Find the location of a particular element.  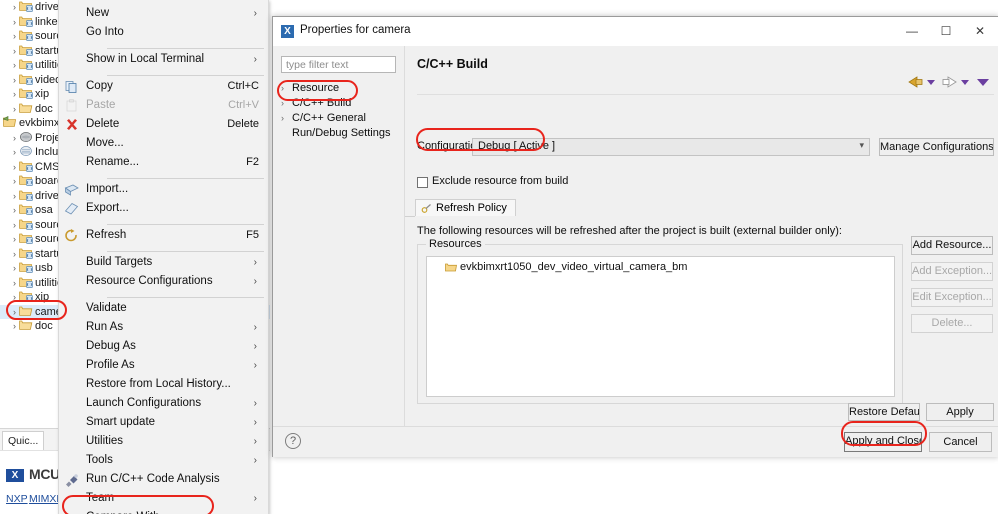

menu-item-resource-configurations: Resource Configurations › is located at coordinates (163, 281).